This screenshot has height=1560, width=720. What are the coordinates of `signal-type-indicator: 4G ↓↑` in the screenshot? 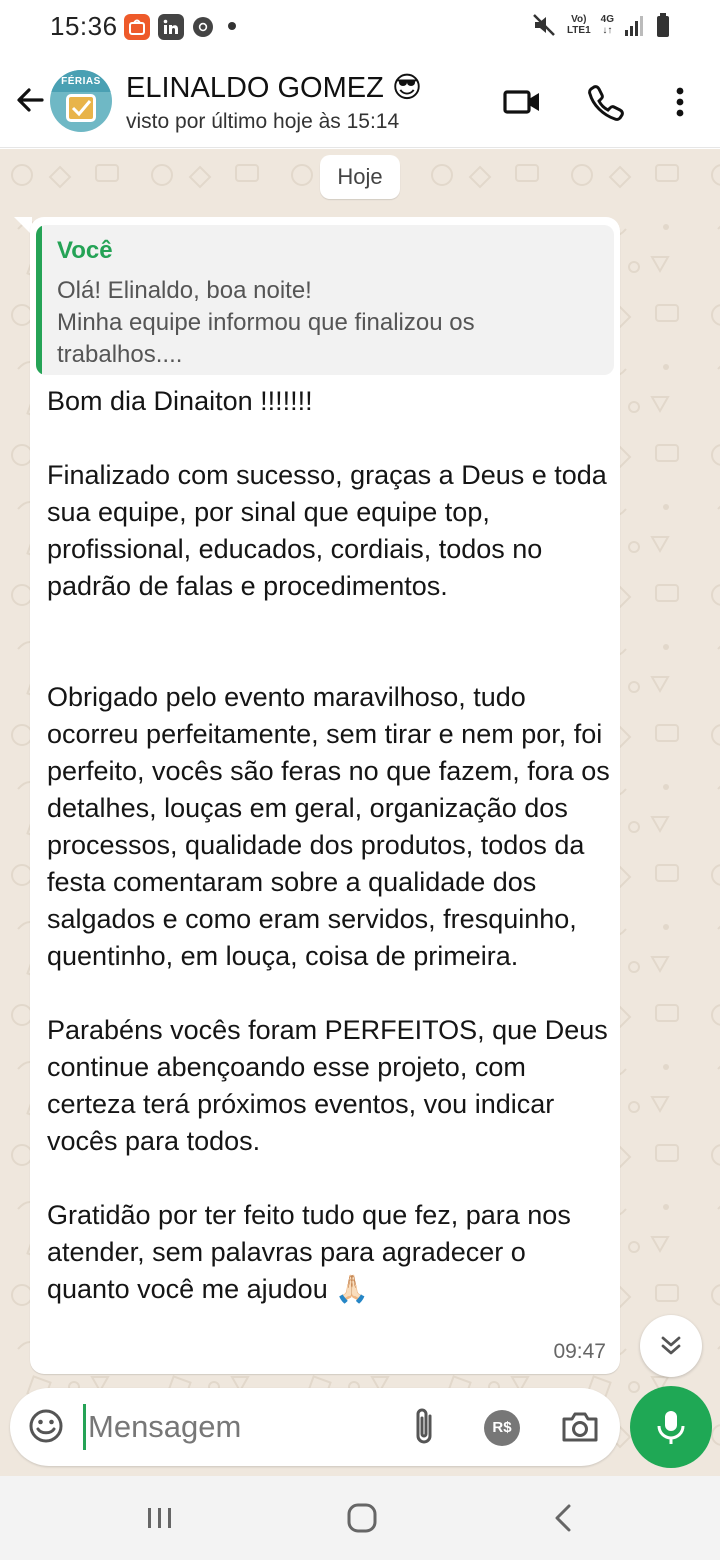 It's located at (607, 25).